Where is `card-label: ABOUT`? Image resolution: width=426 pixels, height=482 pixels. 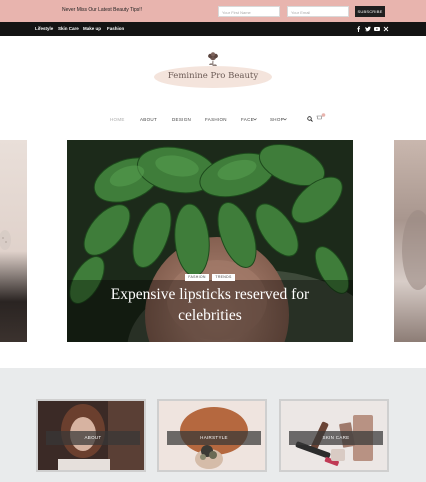
card-label: ABOUT is located at coordinates (93, 438).